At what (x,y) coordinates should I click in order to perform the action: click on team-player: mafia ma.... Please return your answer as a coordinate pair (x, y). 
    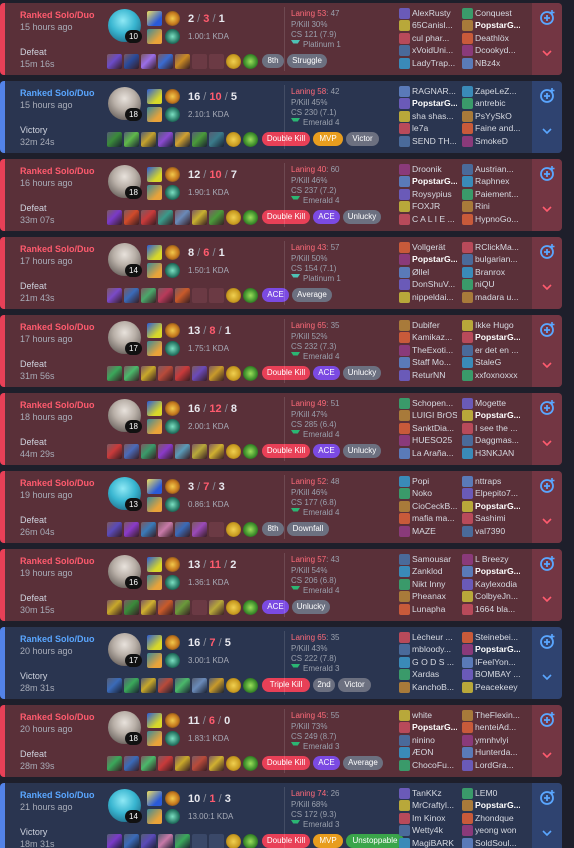
    Looking at the image, I should click on (429, 518).